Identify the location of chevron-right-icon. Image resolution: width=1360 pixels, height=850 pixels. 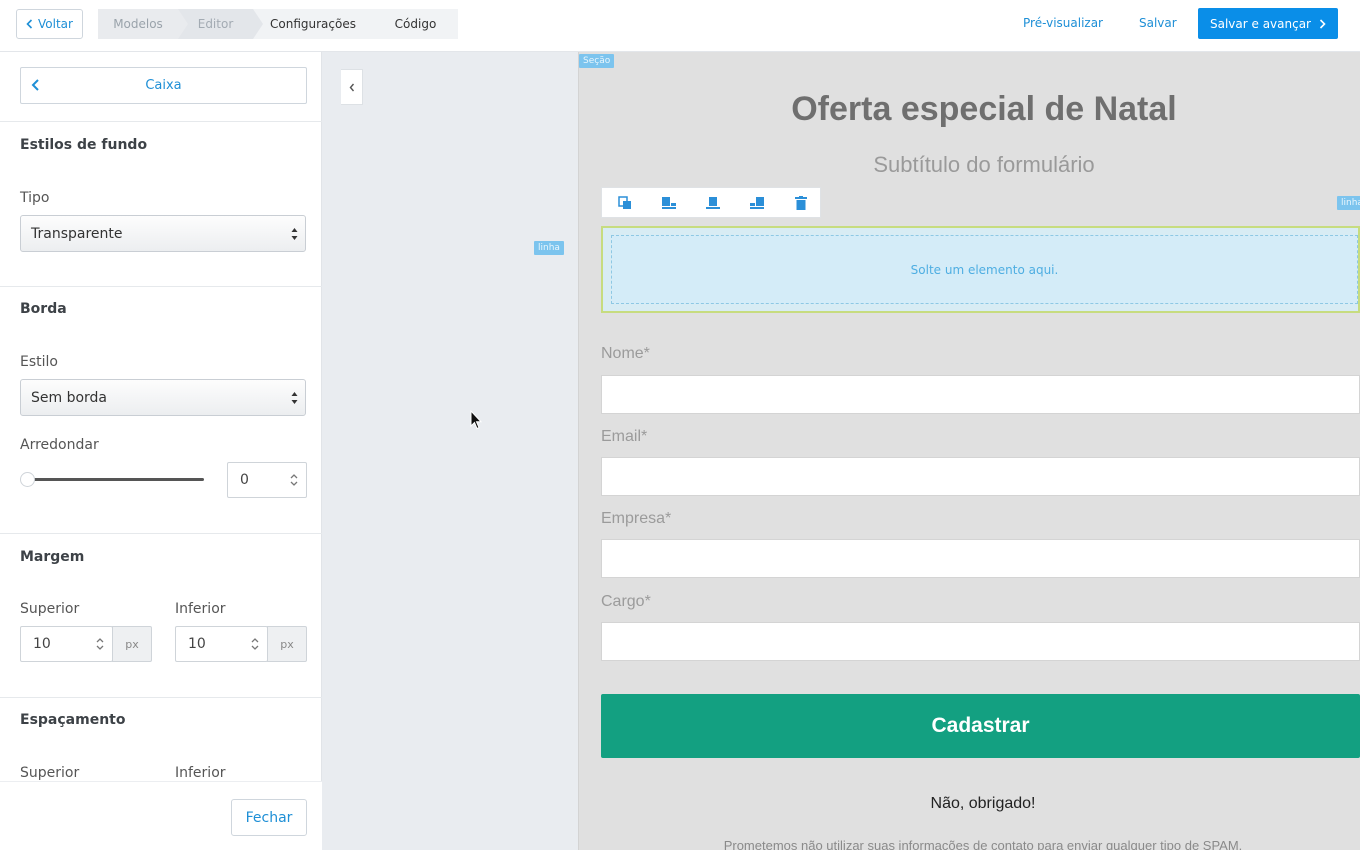
(1322, 23).